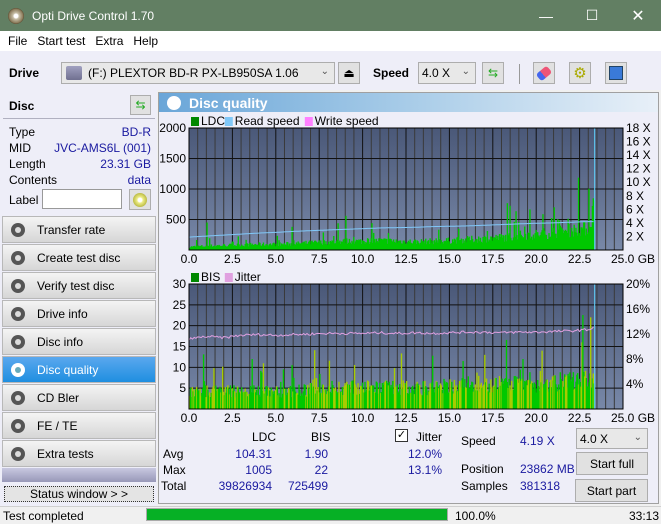 This screenshot has width=661, height=524. I want to click on panel-title: Disc quality, so click(228, 102).